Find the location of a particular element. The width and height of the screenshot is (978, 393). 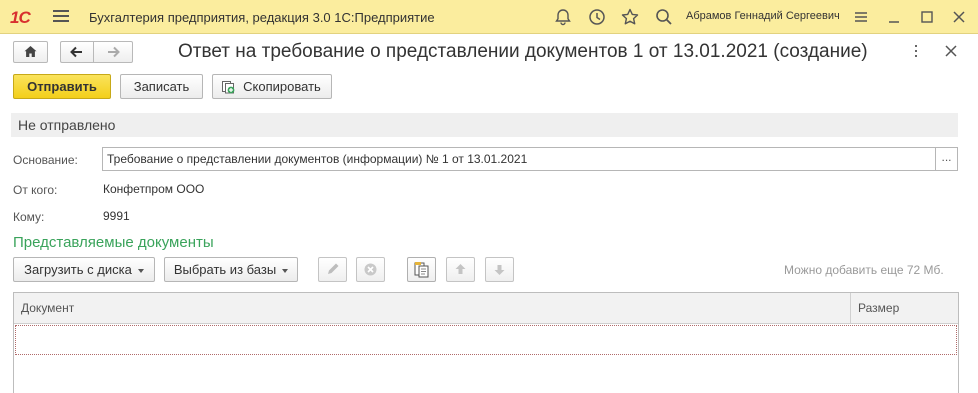

table-header: Документ Размер is located at coordinates (486, 308).